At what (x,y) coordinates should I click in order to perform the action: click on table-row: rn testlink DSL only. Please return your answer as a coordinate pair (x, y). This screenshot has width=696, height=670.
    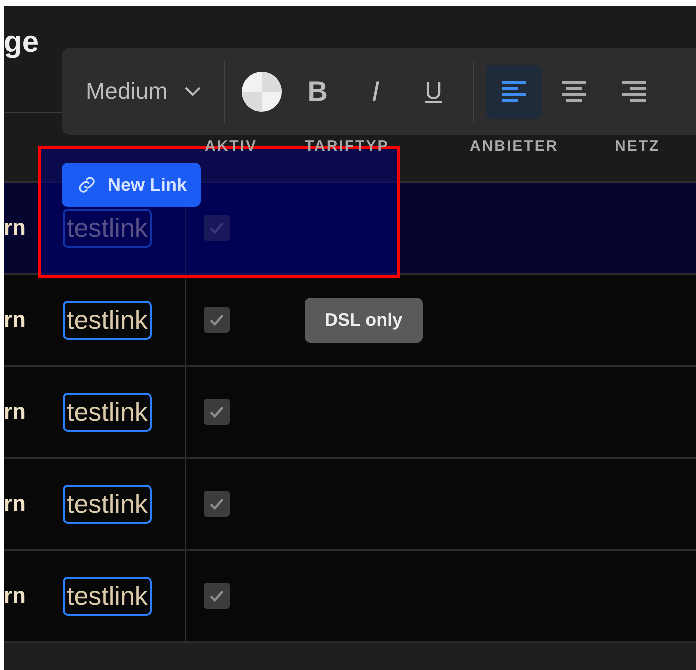
    Looking at the image, I should click on (350, 321).